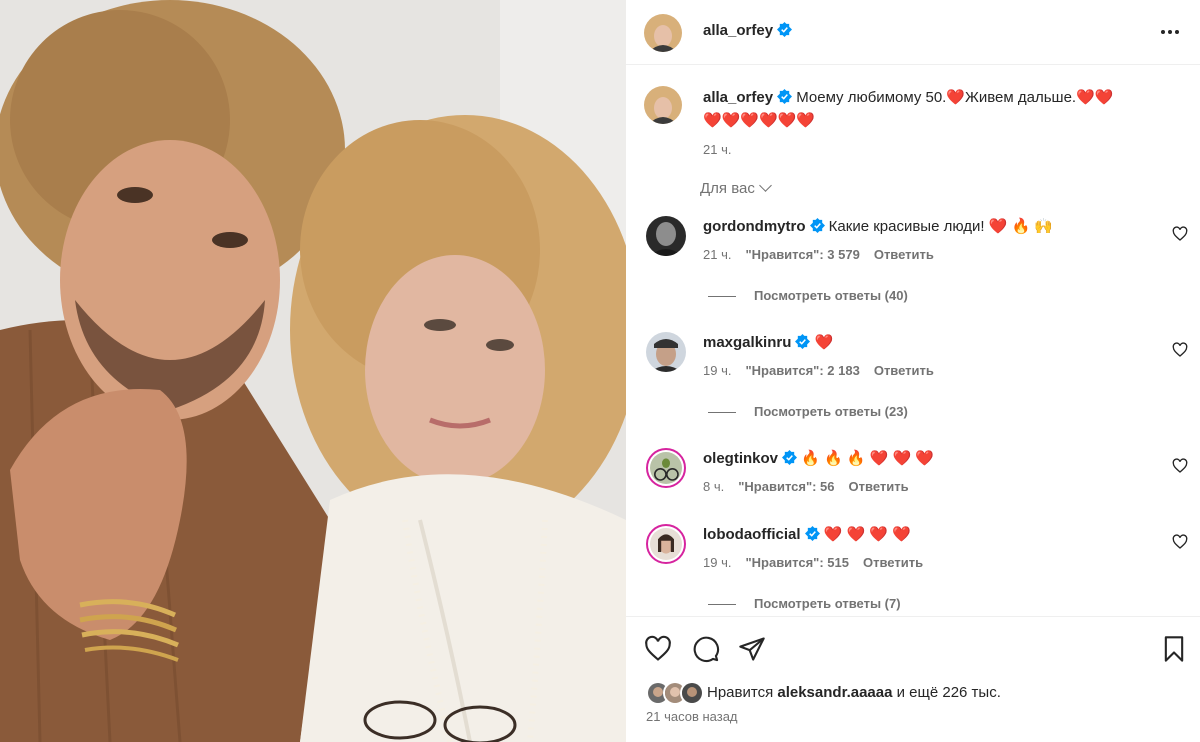 The width and height of the screenshot is (1200, 742). What do you see at coordinates (663, 105) in the screenshot?
I see `caption-avatar` at bounding box center [663, 105].